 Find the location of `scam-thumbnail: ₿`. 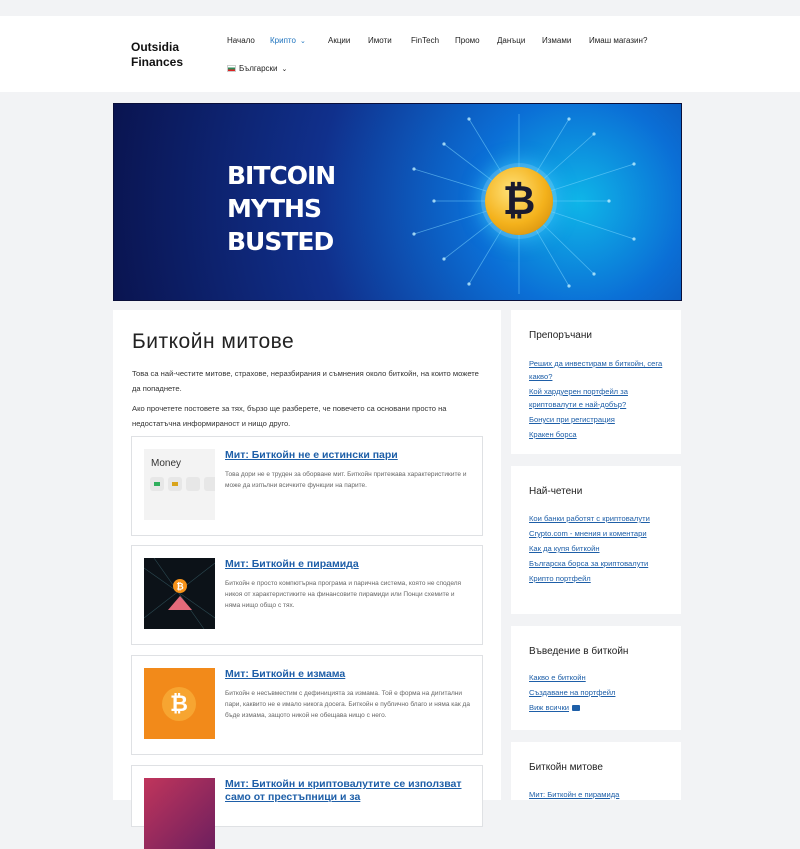

scam-thumbnail: ₿ is located at coordinates (179, 703).